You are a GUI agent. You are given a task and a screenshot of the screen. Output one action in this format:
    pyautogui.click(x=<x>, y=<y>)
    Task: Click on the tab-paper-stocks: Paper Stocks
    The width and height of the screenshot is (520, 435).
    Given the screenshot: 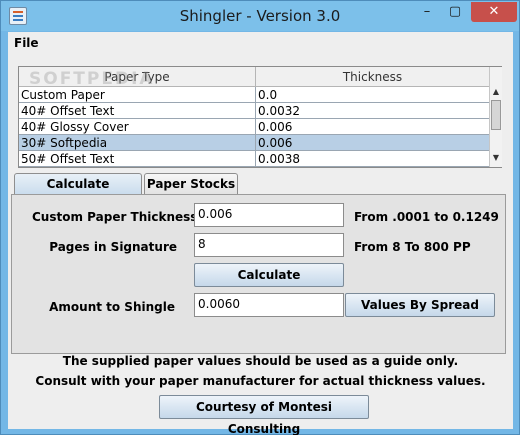 What is the action you would take?
    pyautogui.click(x=191, y=184)
    